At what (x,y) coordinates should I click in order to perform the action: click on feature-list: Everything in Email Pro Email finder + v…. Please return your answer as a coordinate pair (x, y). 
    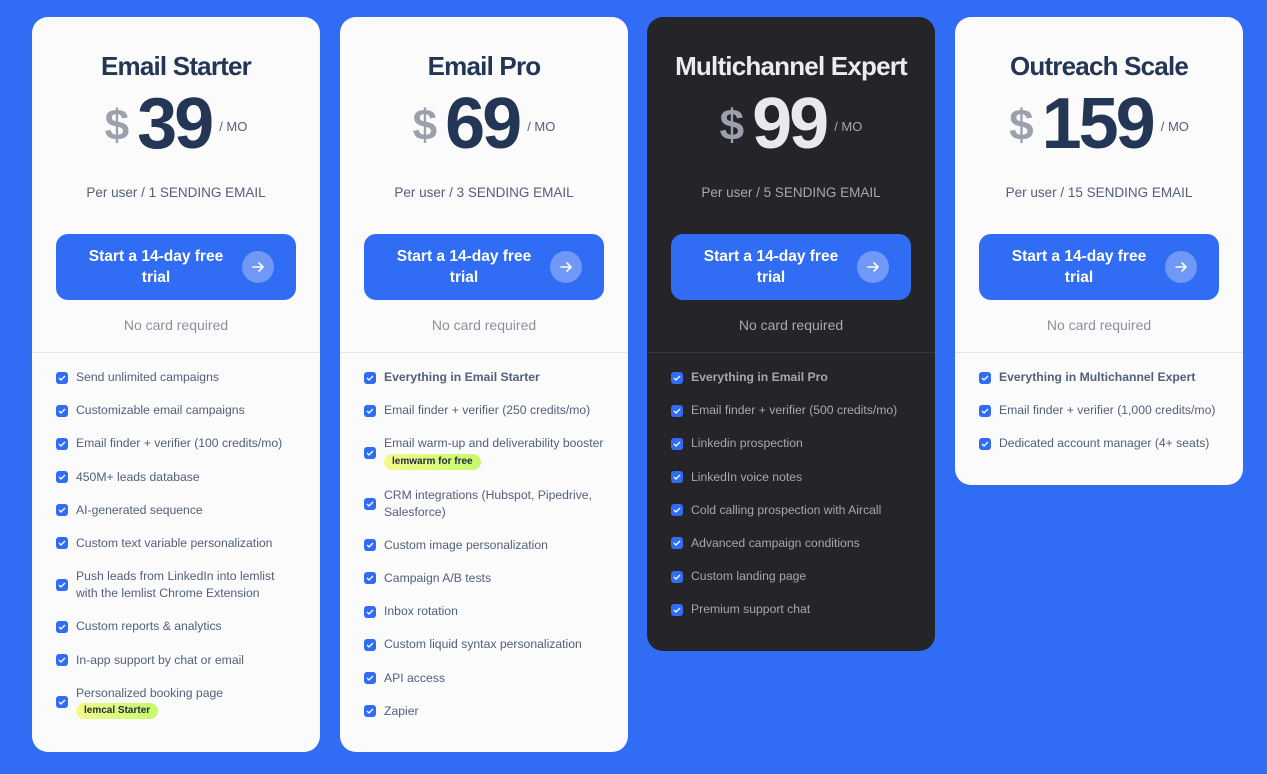
    Looking at the image, I should click on (791, 506).